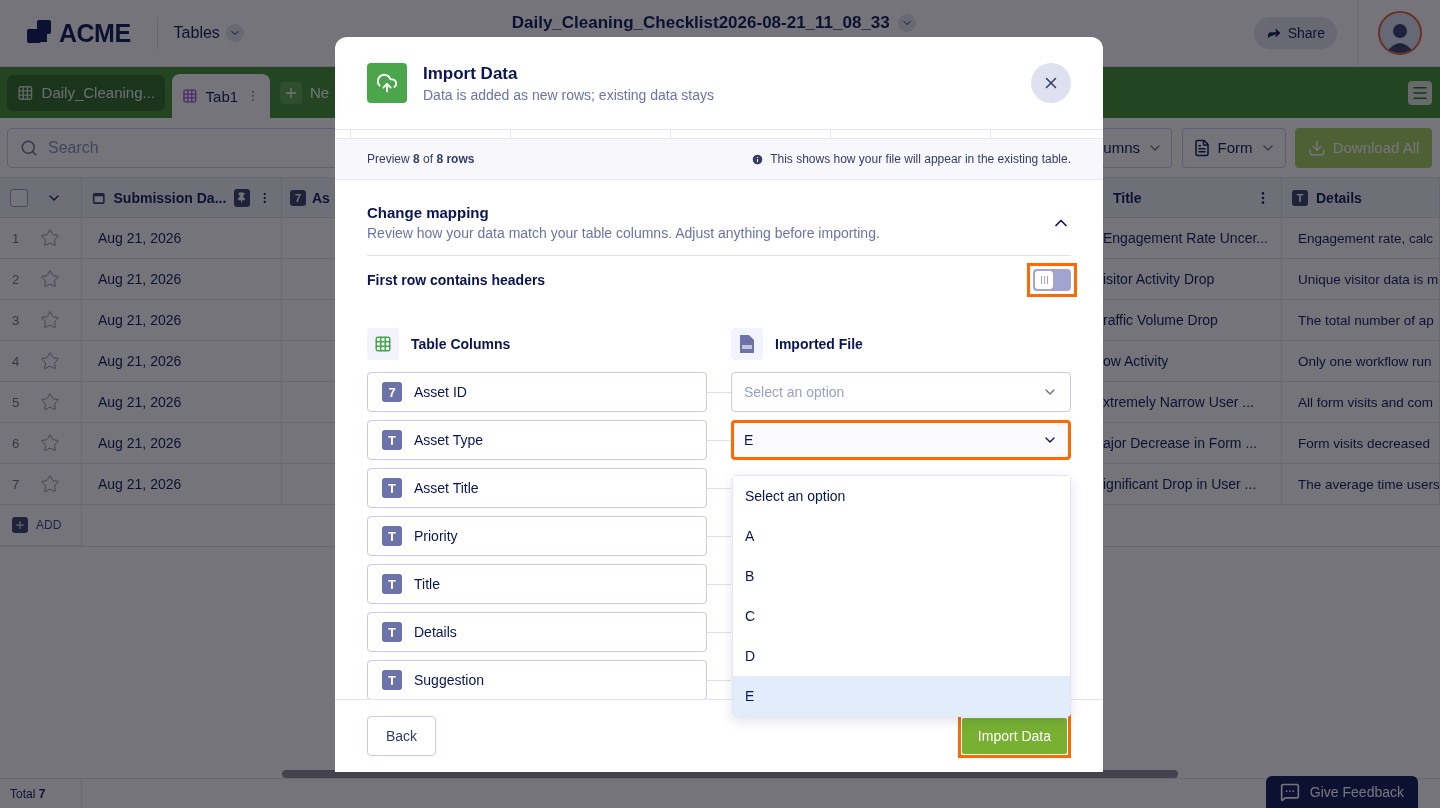  Describe the element at coordinates (95, 33) in the screenshot. I see `logo-text: ACME` at that location.